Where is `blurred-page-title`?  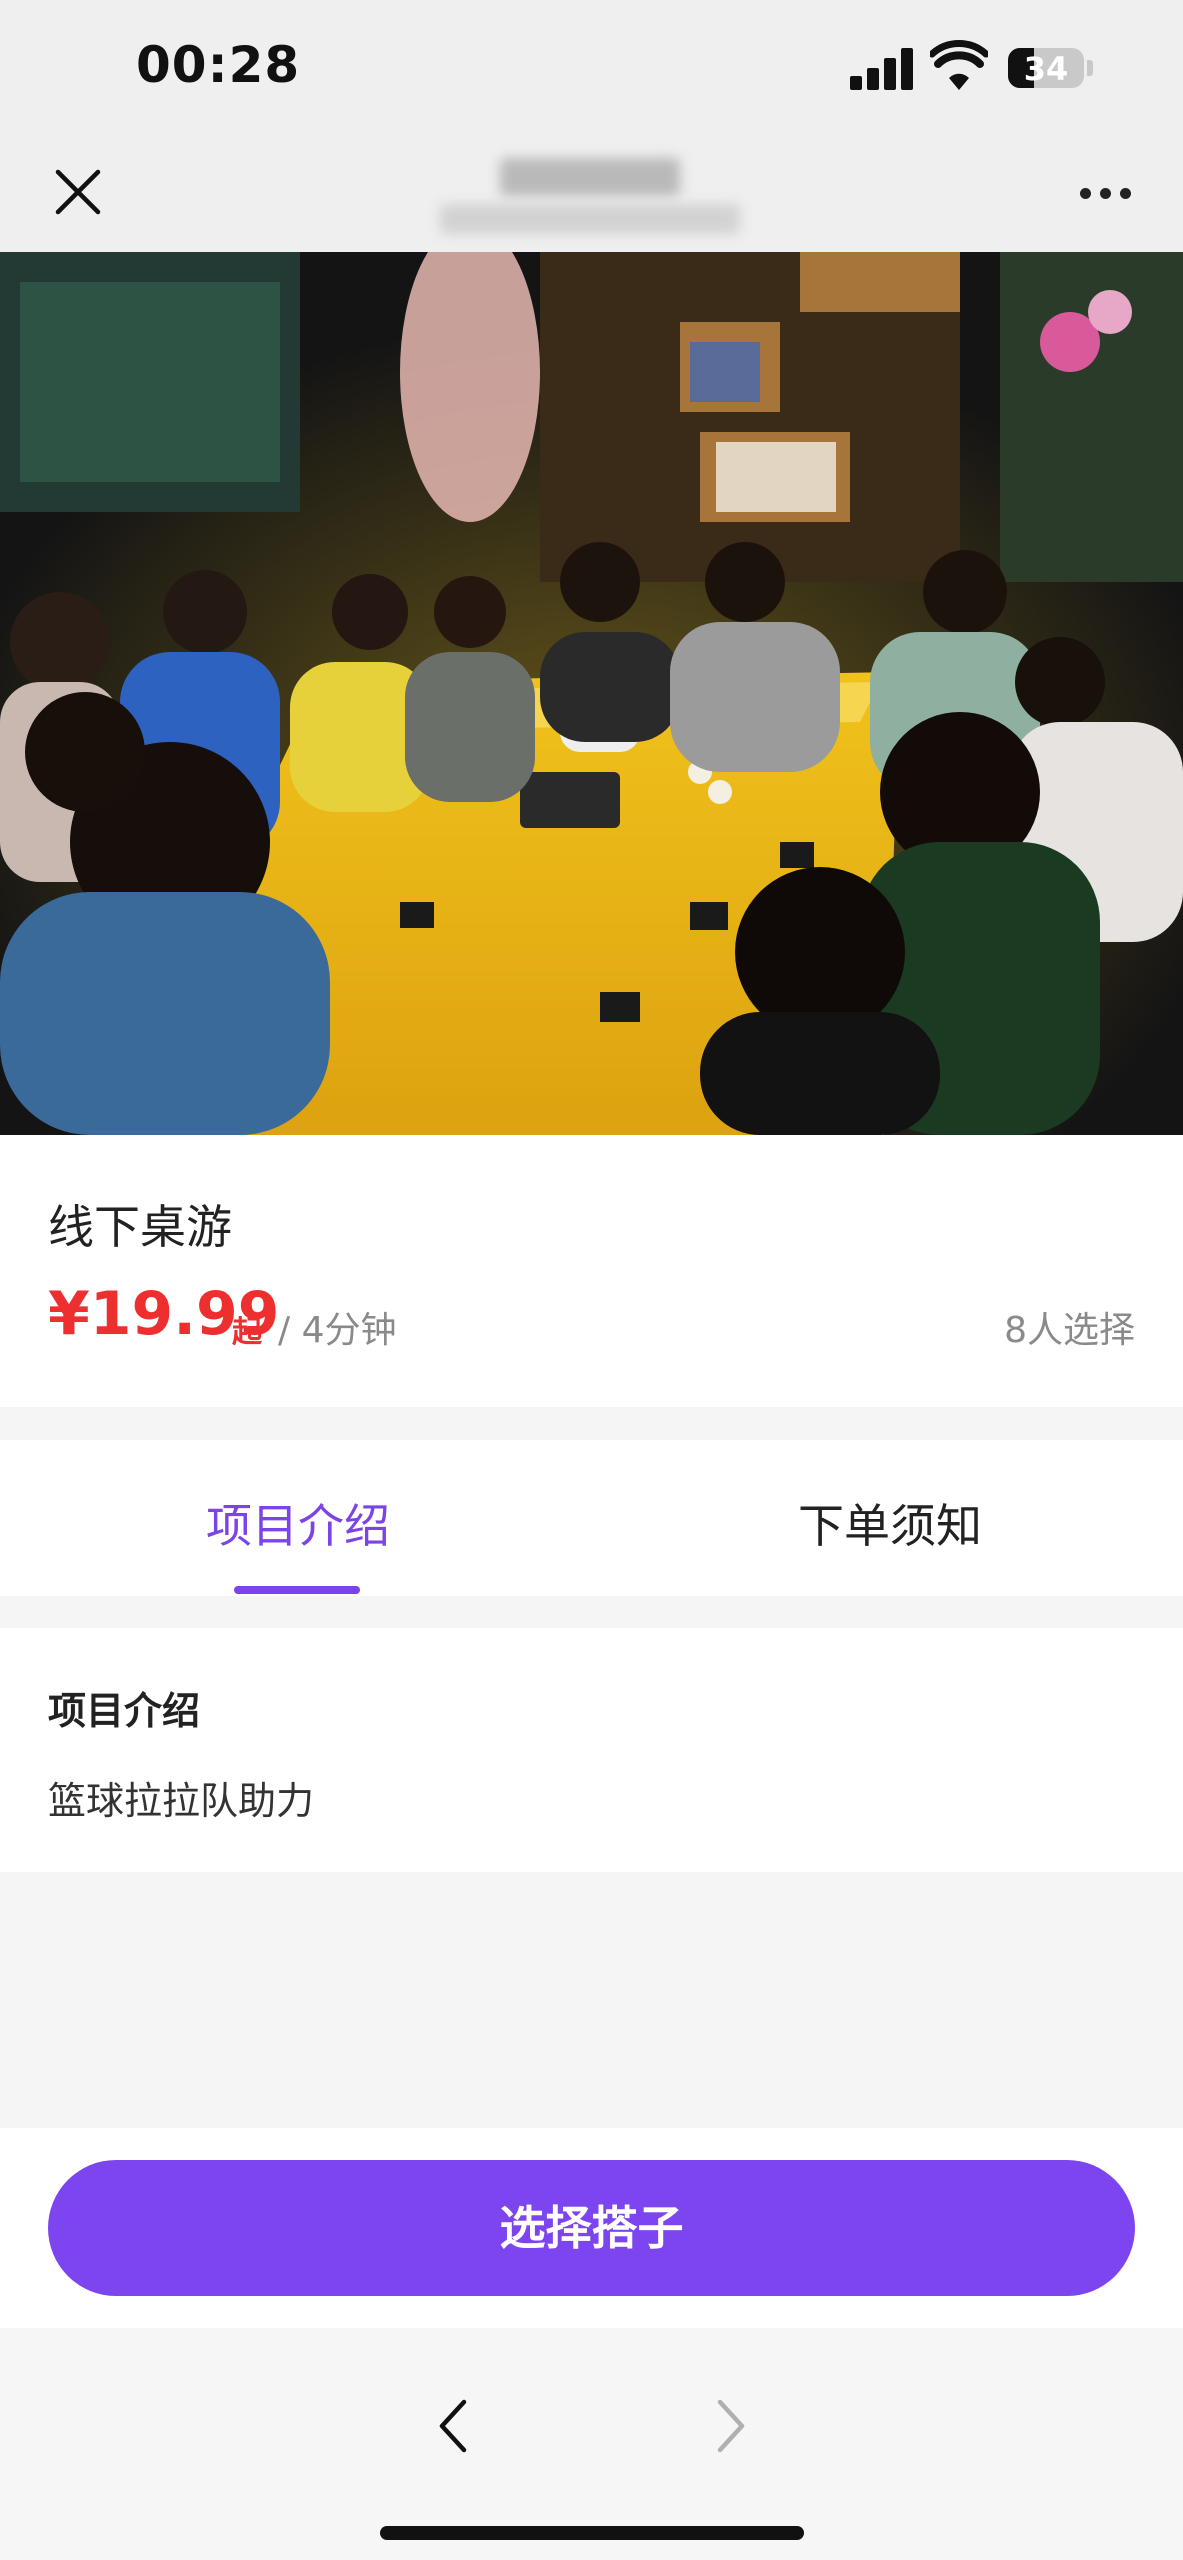 blurred-page-title is located at coordinates (590, 193).